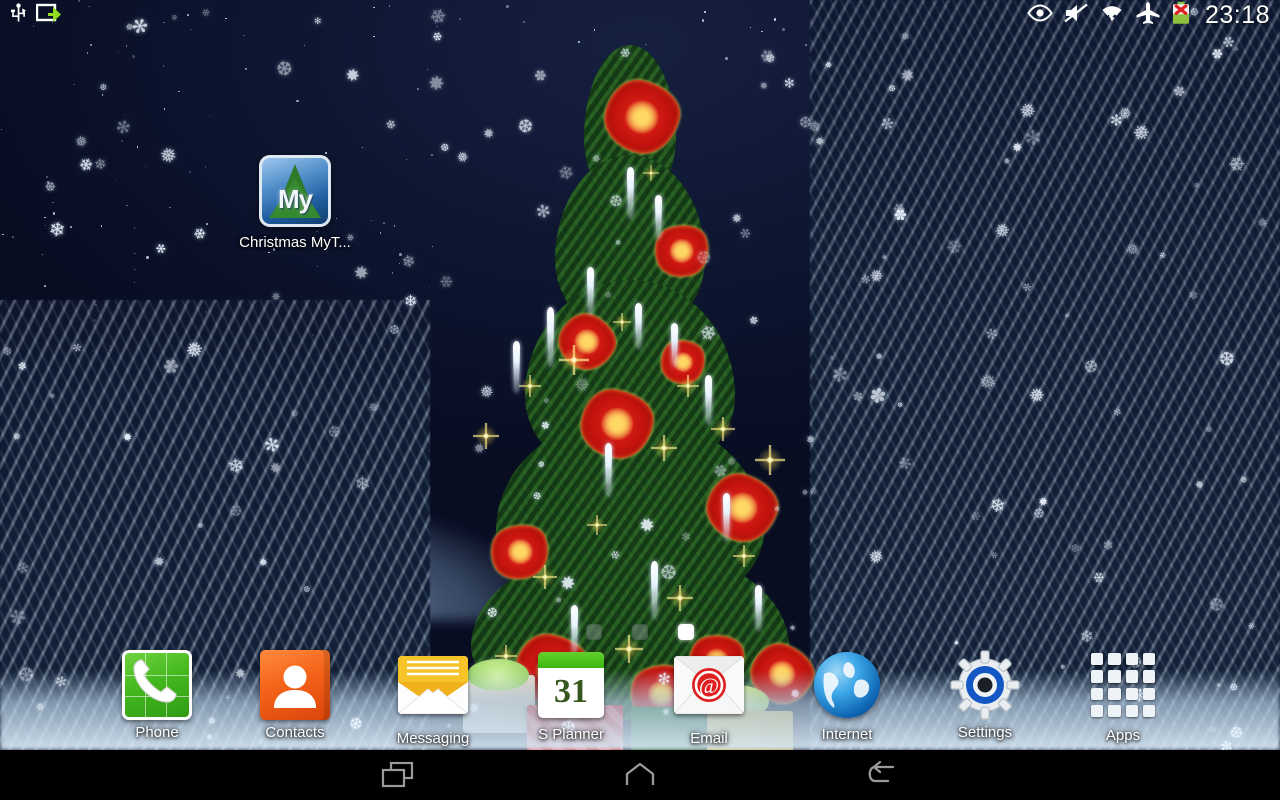 Image resolution: width=1280 pixels, height=800 pixels. Describe the element at coordinates (1181, 15) in the screenshot. I see `battery-not-charging-icon` at that location.